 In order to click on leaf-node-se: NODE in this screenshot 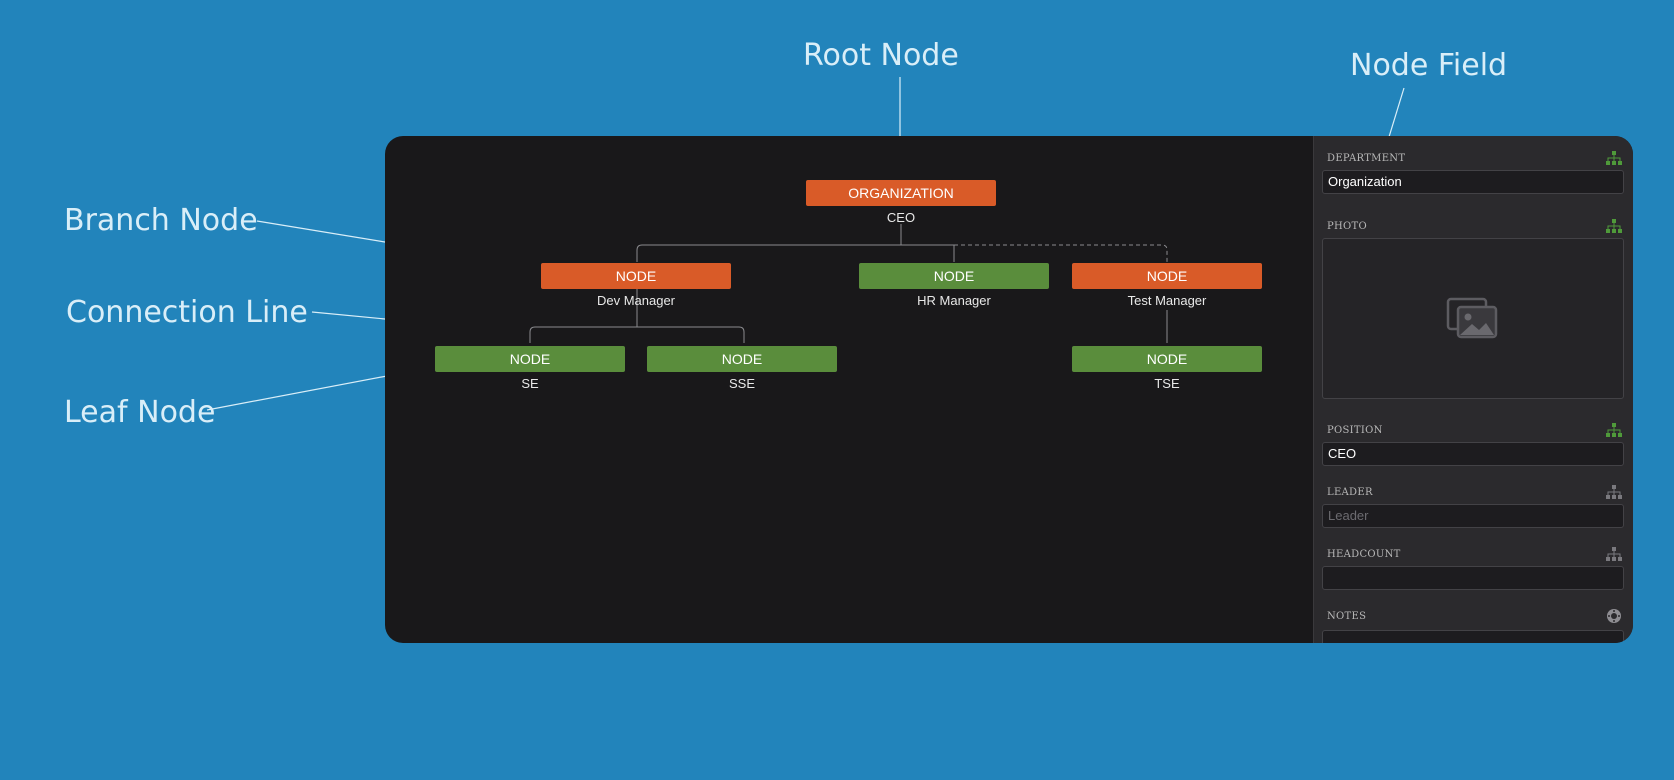, I will do `click(530, 359)`.